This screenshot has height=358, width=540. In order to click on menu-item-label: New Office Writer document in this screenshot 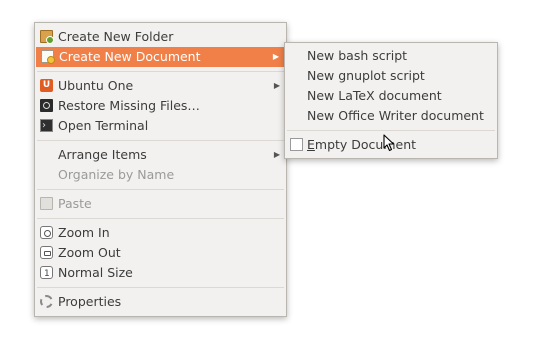, I will do `click(395, 115)`.